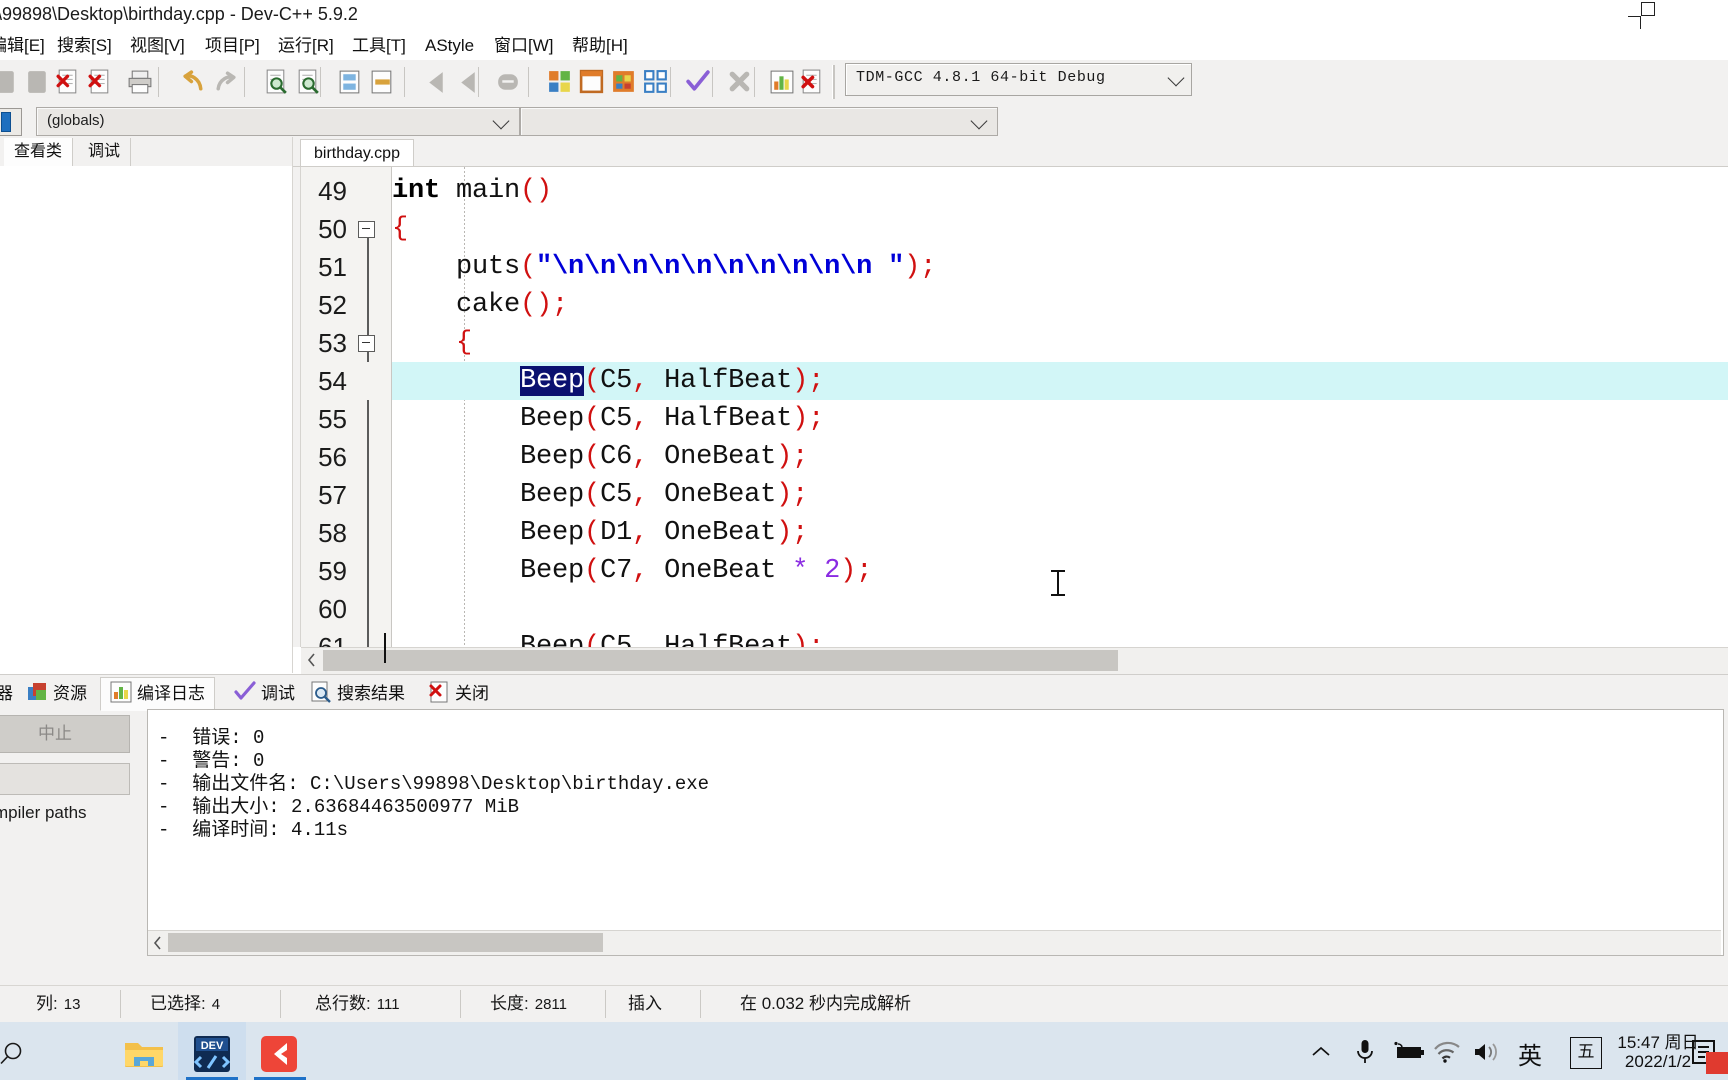 This screenshot has width=1728, height=1080. Describe the element at coordinates (332, 419) in the screenshot. I see `line-number: 55` at that location.